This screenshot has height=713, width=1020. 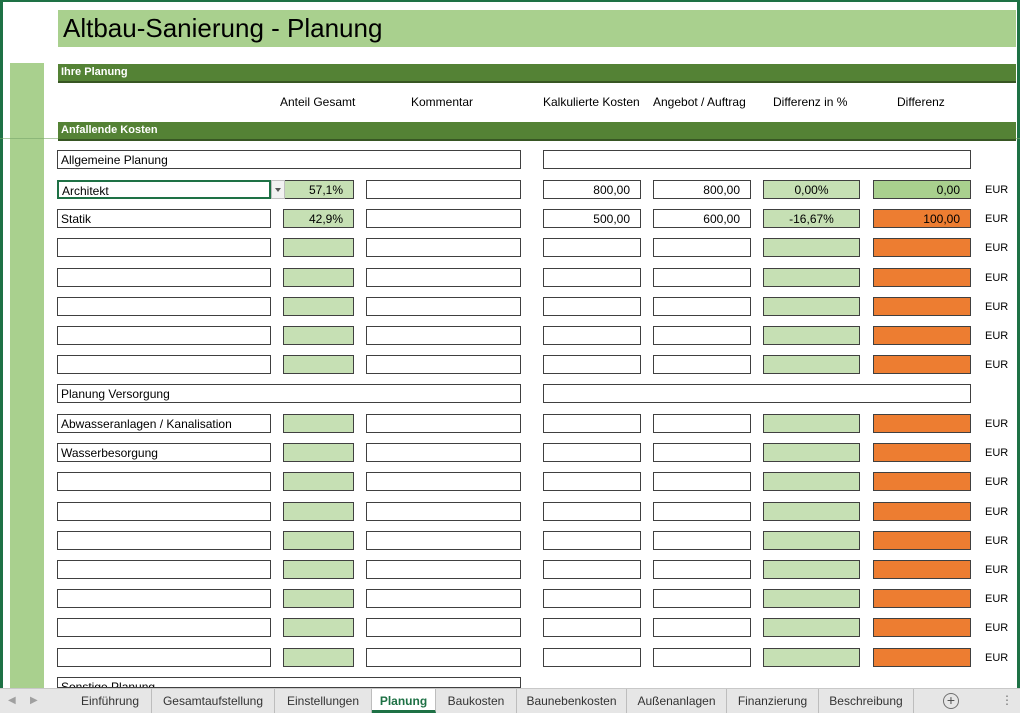 I want to click on tab-baunebenkosten: Baunebenkosten, so click(x=572, y=701).